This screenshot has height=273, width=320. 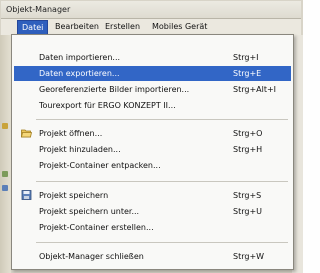 What do you see at coordinates (122, 26) in the screenshot?
I see `menu-erstellen: Erstellen` at bounding box center [122, 26].